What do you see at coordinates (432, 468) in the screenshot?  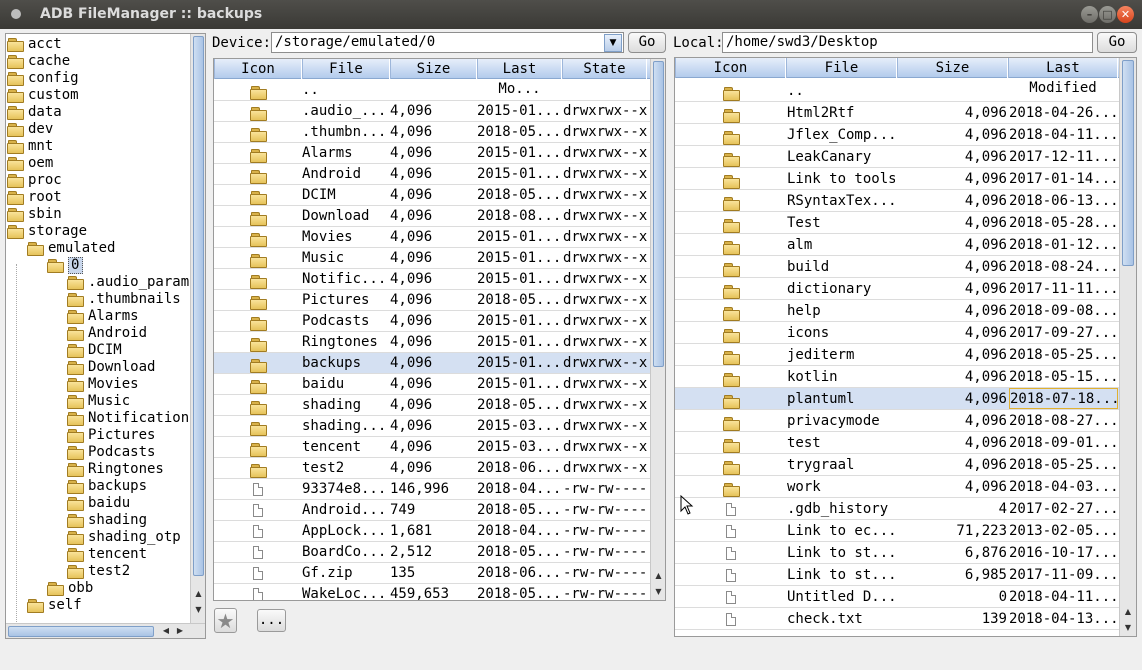 I see `table-row: test2 4,096 2018-06... drwxrwx--x` at bounding box center [432, 468].